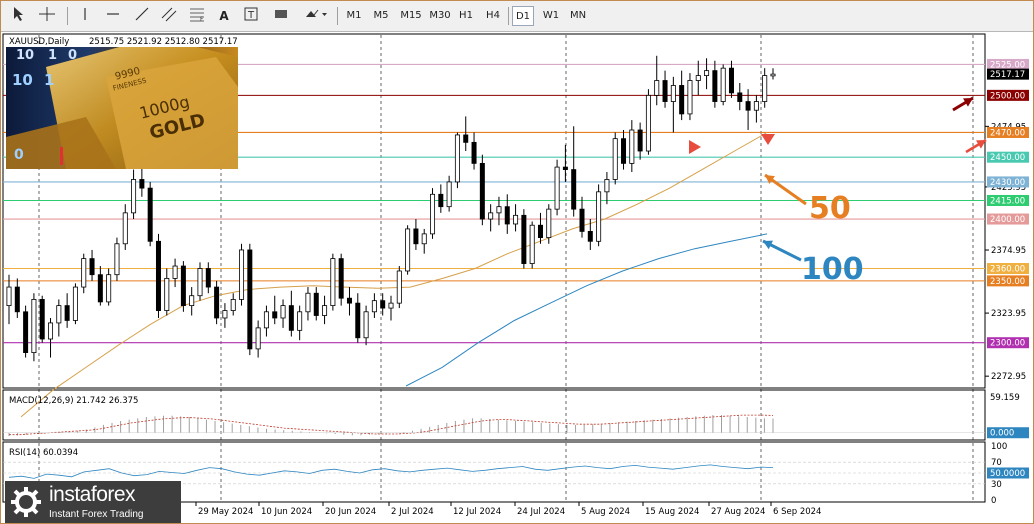  I want to click on cursor-icon, so click(19, 16).